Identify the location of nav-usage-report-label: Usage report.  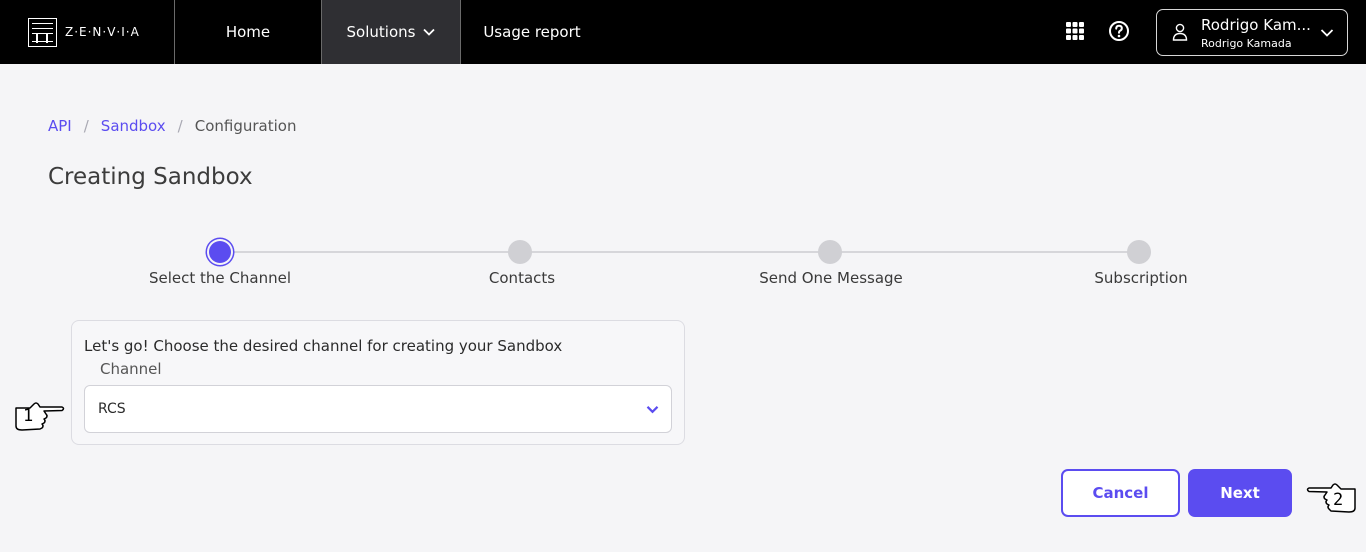
(532, 32).